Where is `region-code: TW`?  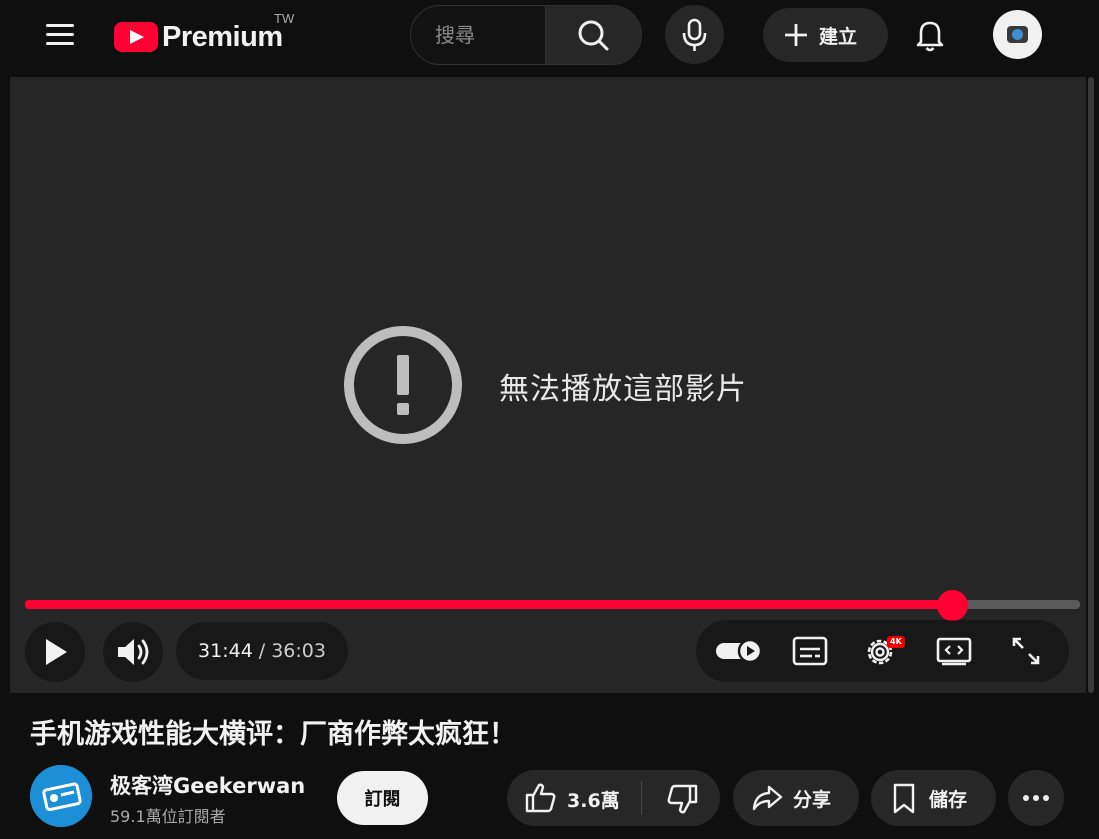
region-code: TW is located at coordinates (284, 18).